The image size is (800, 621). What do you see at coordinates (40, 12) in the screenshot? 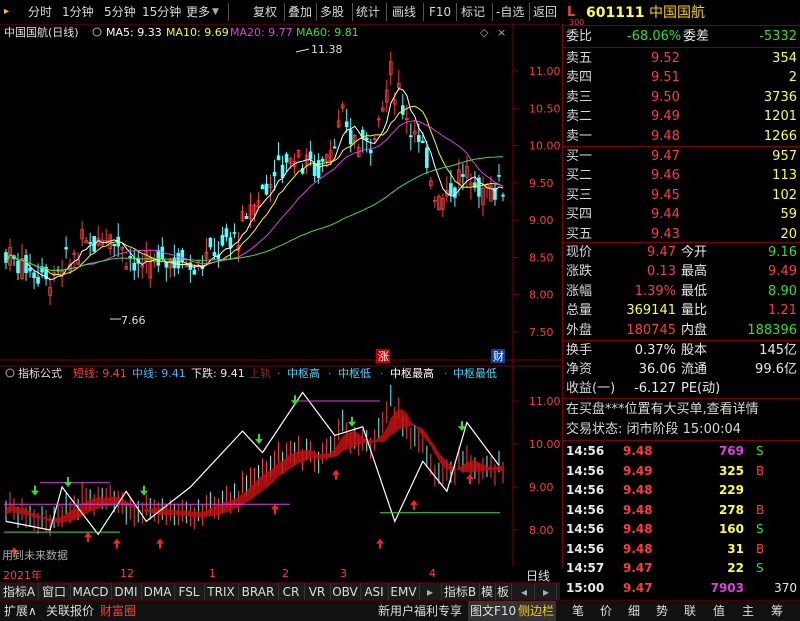
I see `period-fenshi: 分时` at bounding box center [40, 12].